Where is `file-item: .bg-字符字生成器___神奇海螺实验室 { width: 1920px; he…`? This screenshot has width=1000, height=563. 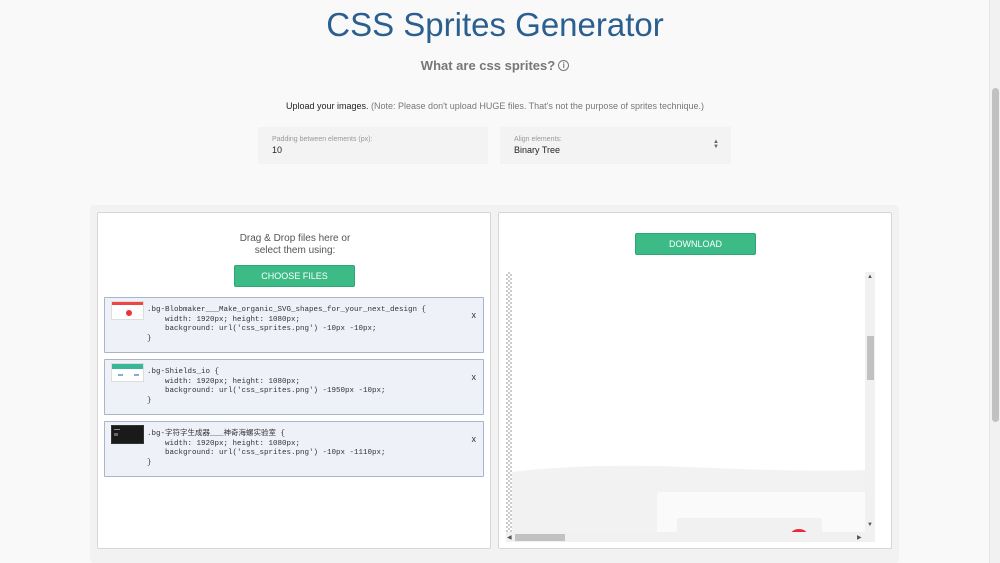
file-item: .bg-字符字生成器___神奇海螺实验室 { width: 1920px; he… is located at coordinates (294, 449).